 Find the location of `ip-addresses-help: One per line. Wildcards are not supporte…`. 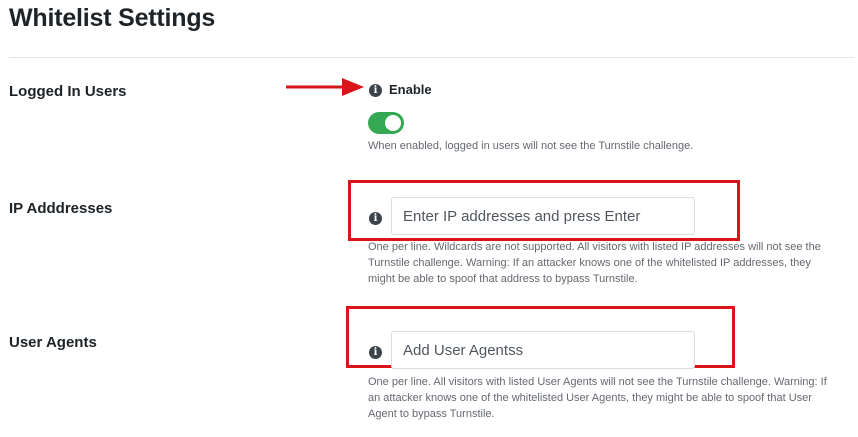

ip-addresses-help: One per line. Wildcards are not supporte… is located at coordinates (594, 263).